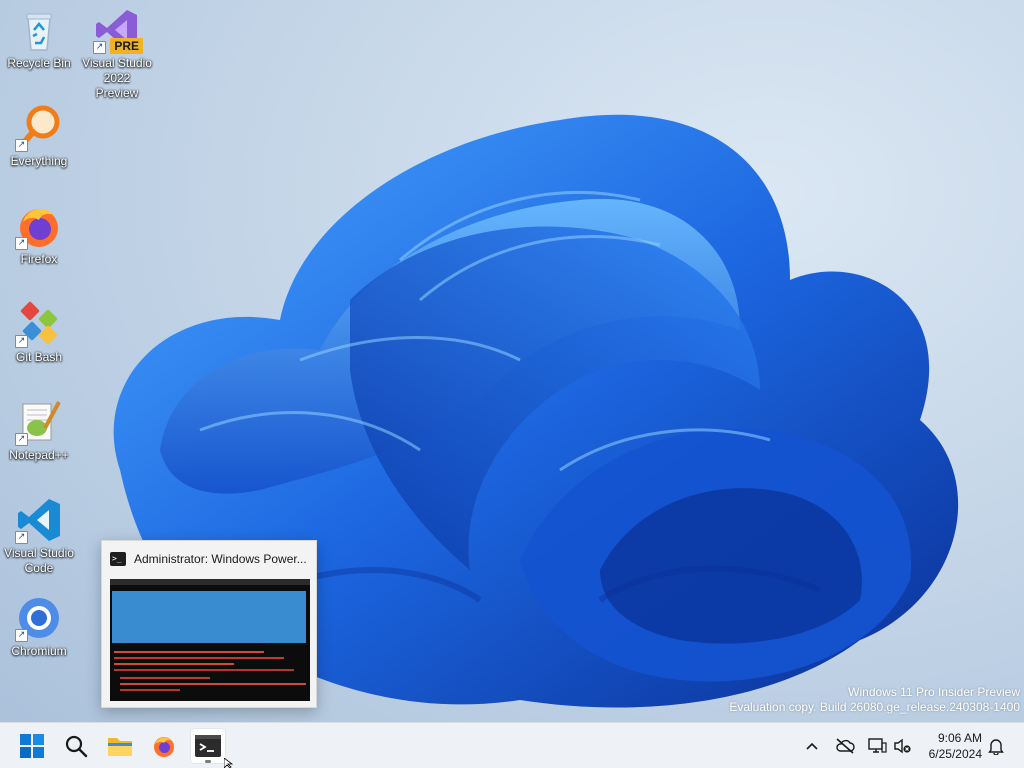  I want to click on taskbar: 9:06 AM 6/25/2024, so click(512, 745).